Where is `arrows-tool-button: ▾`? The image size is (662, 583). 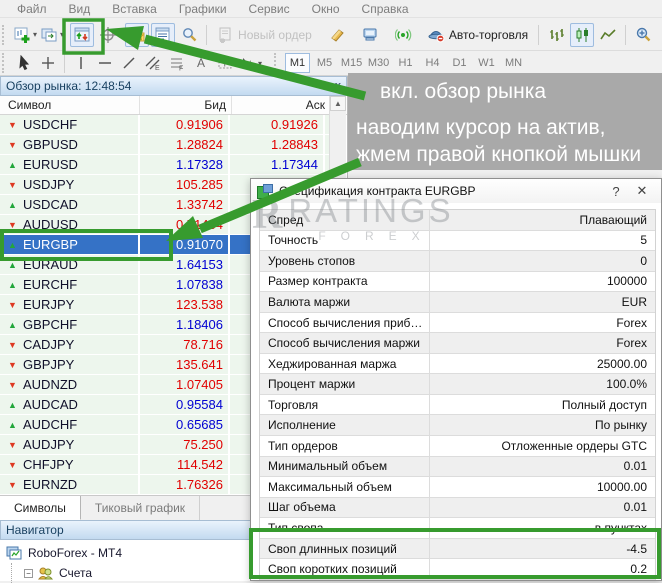
arrows-tool-button: ▾ is located at coordinates (250, 63).